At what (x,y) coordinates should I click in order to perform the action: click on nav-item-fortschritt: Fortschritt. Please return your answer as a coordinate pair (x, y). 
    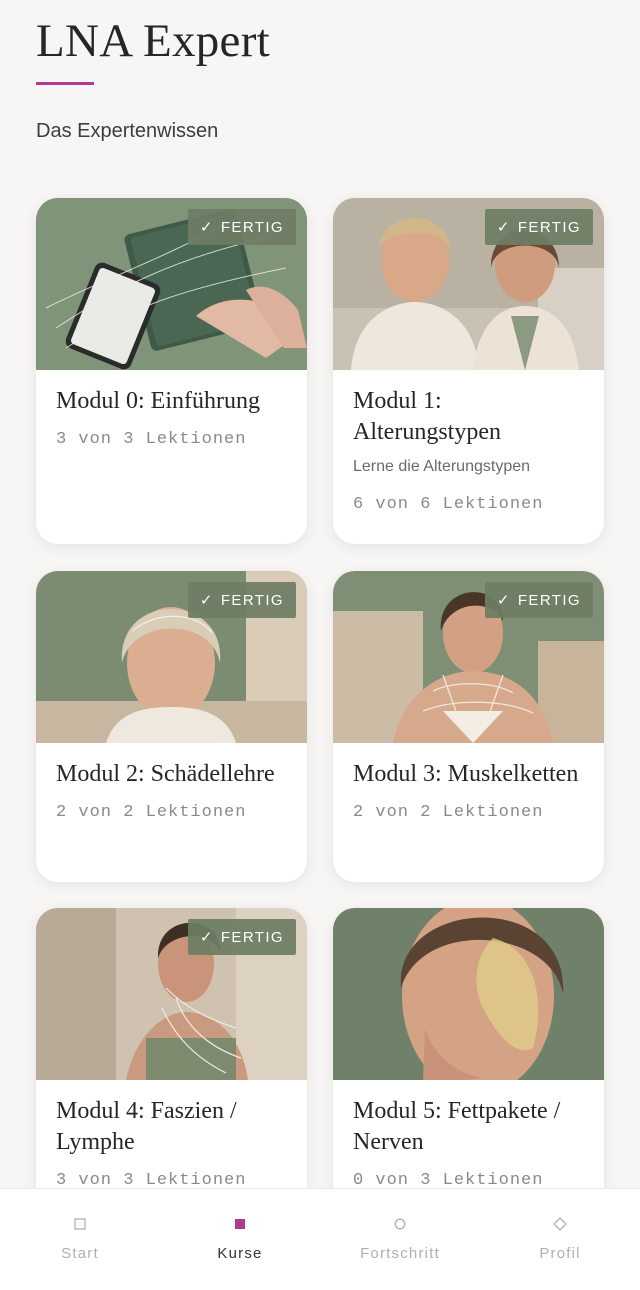
    Looking at the image, I should click on (400, 1239).